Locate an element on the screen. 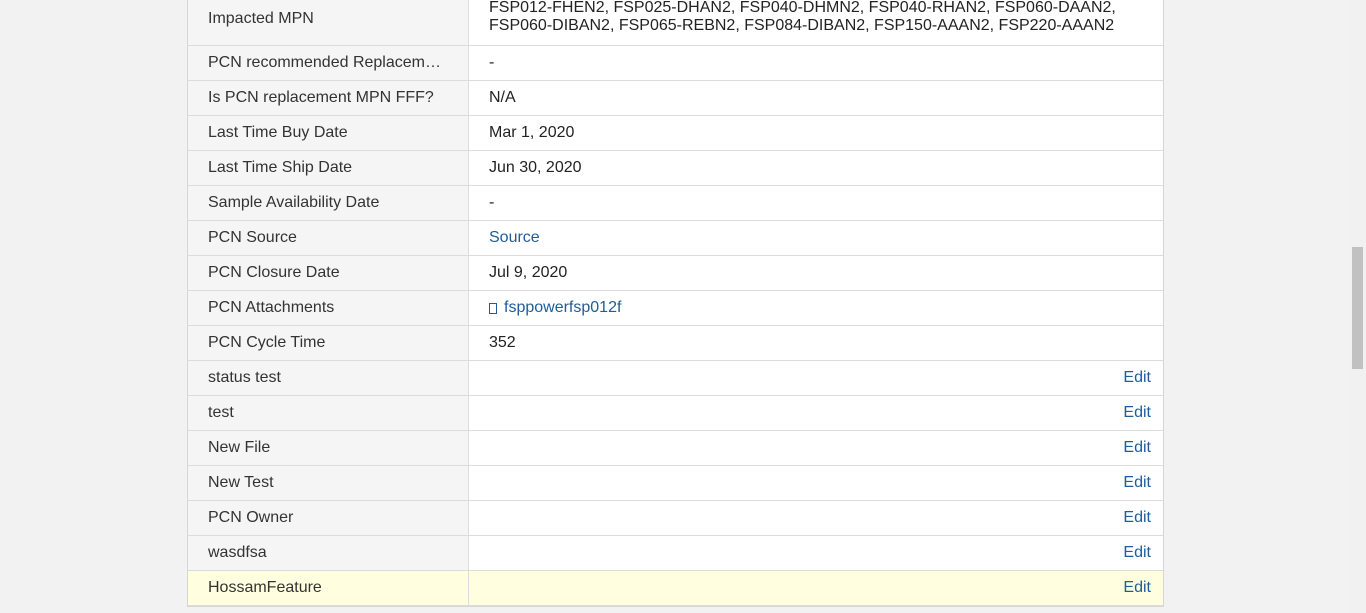  edit-status-test-link: Edit is located at coordinates (1137, 378).